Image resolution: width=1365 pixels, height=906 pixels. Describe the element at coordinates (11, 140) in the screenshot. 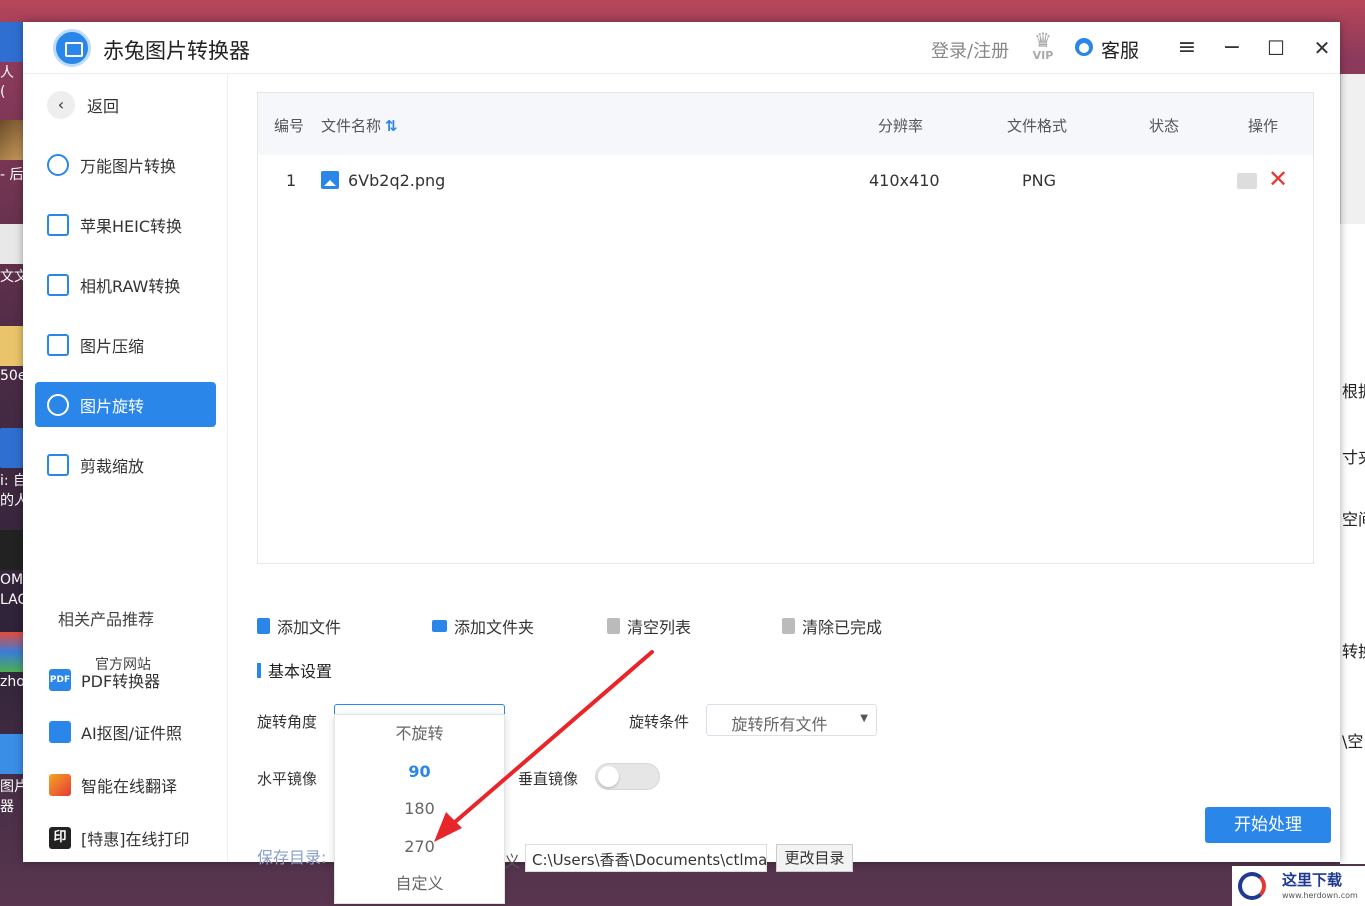

I see `desktop-image-icon` at that location.